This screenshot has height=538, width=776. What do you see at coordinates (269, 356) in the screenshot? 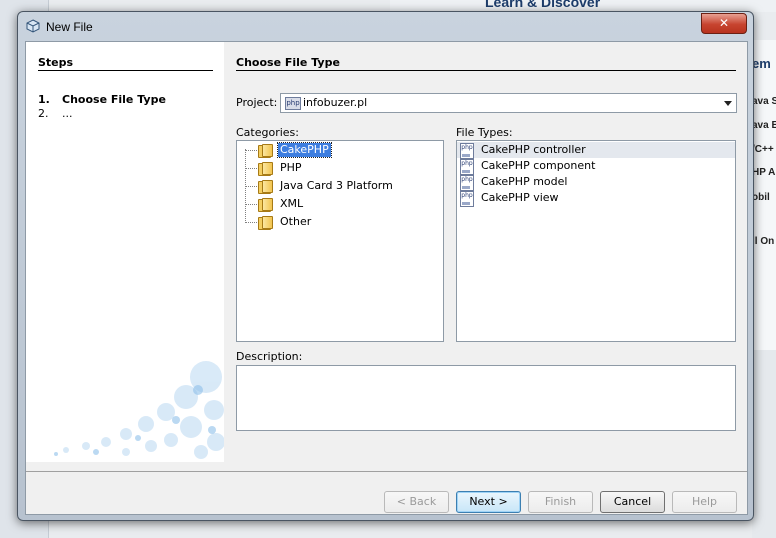
I see `description-label: Description:` at bounding box center [269, 356].